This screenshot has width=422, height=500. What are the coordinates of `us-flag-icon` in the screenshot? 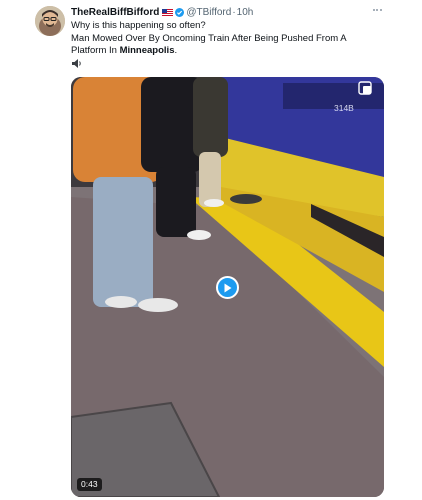 It's located at (168, 12).